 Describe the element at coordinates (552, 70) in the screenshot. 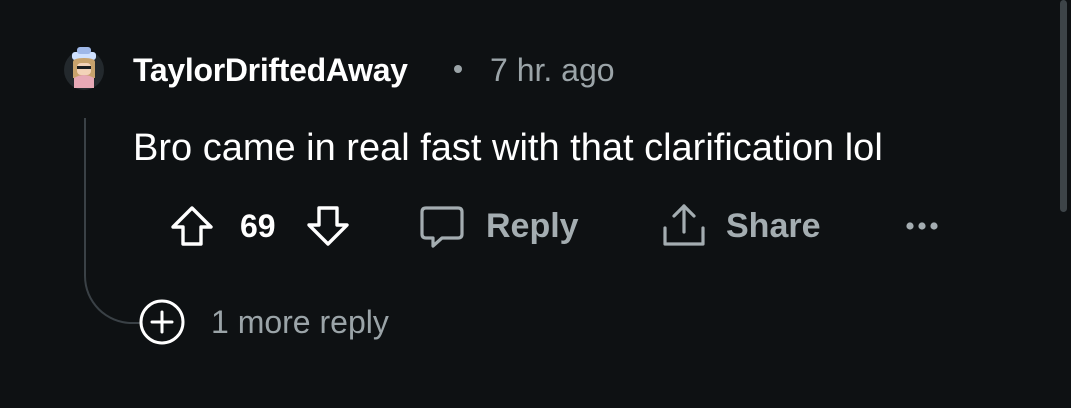

I see `timestamp: 7 hr. ago` at that location.